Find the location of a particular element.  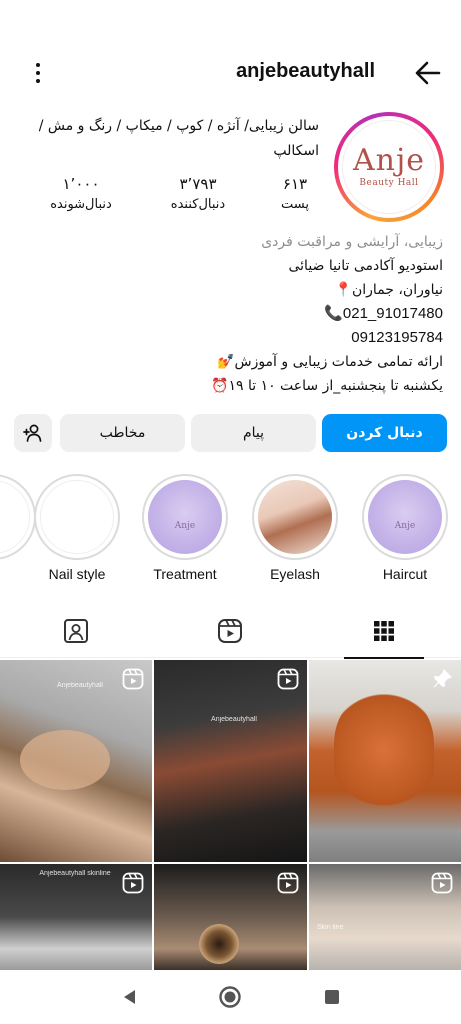

following-label: دنبال‌شونده is located at coordinates (81, 204).